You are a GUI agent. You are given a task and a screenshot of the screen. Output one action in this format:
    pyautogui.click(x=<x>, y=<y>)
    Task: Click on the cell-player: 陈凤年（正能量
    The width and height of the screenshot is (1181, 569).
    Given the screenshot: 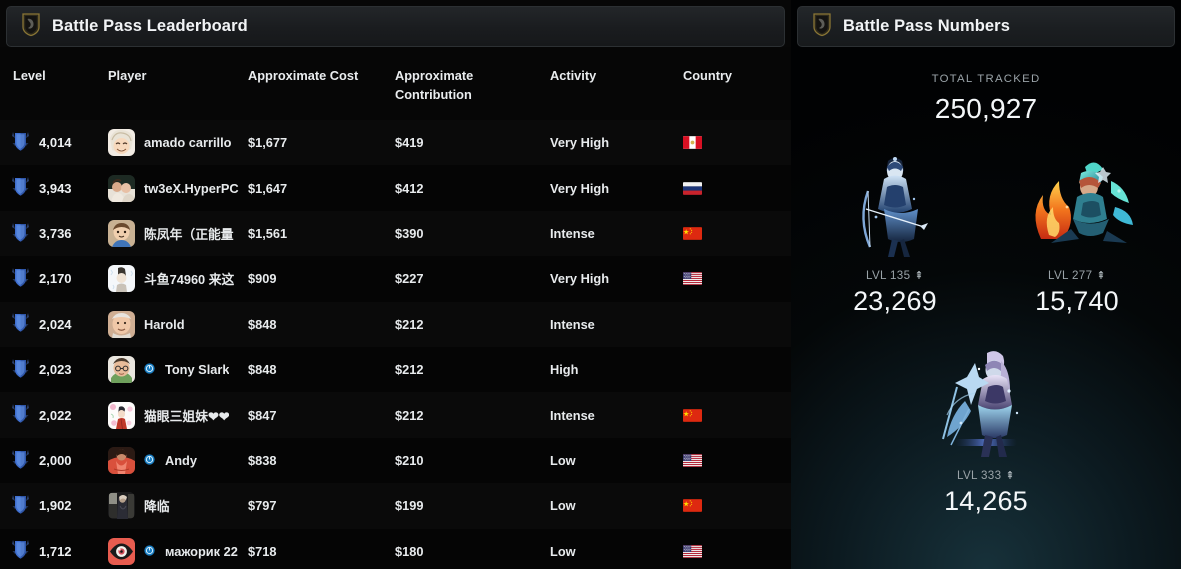 What is the action you would take?
    pyautogui.click(x=178, y=234)
    